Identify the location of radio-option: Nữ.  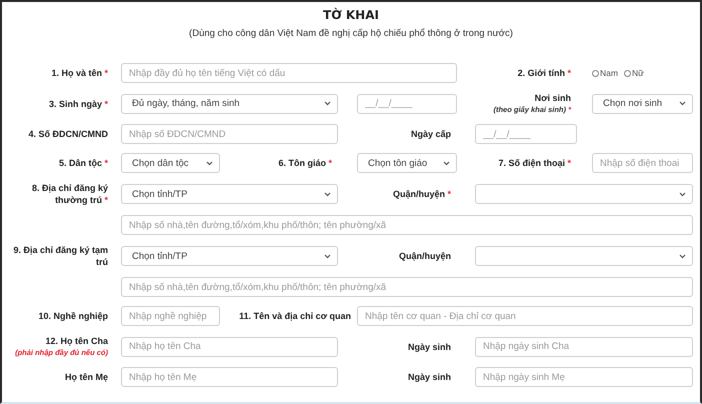
(634, 73).